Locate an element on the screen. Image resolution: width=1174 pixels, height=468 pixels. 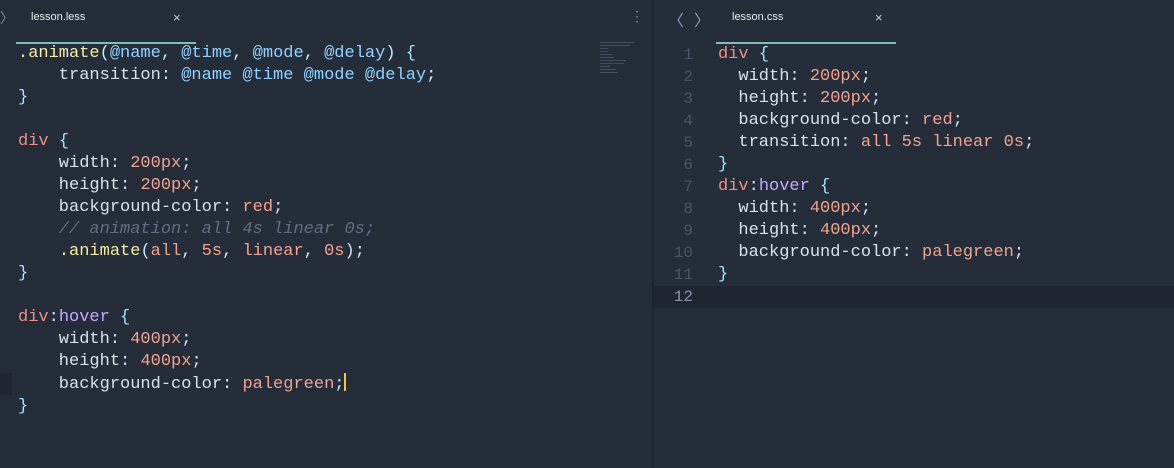
current-line-highlight is located at coordinates (914, 297).